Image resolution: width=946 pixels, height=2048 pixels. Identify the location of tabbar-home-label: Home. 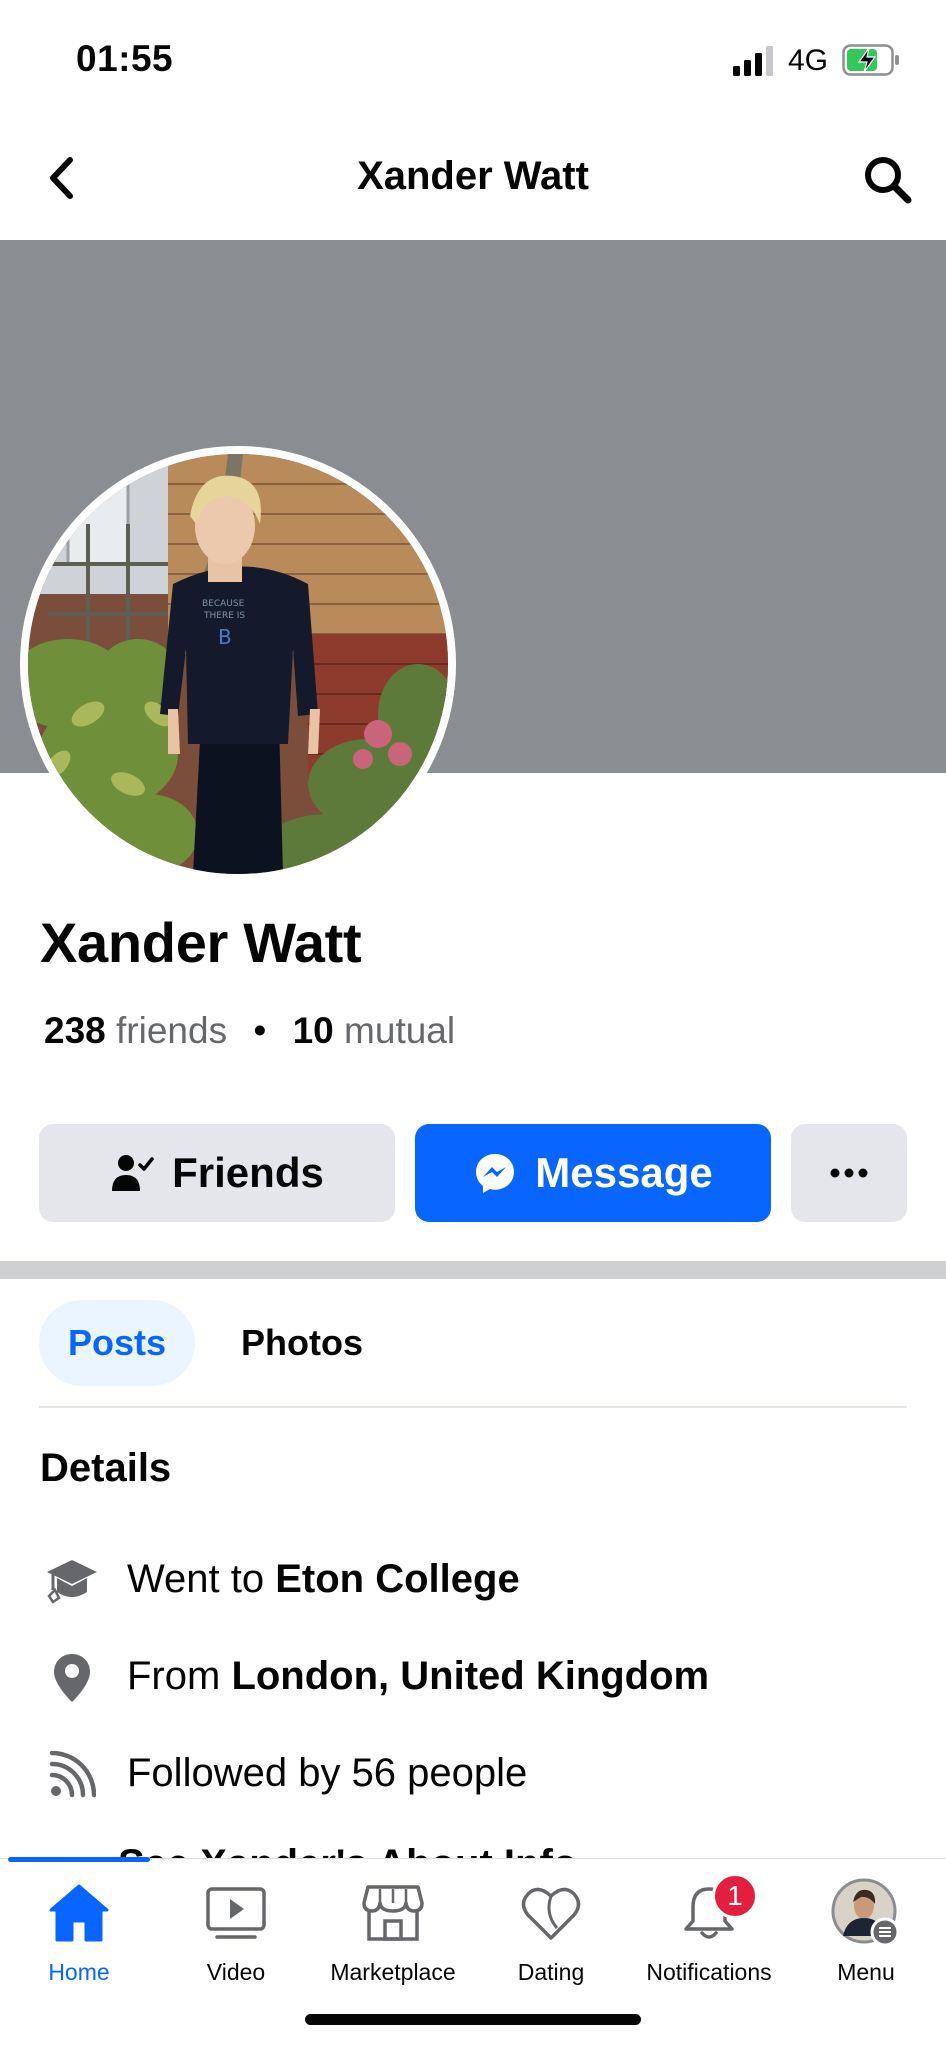
(79, 1972).